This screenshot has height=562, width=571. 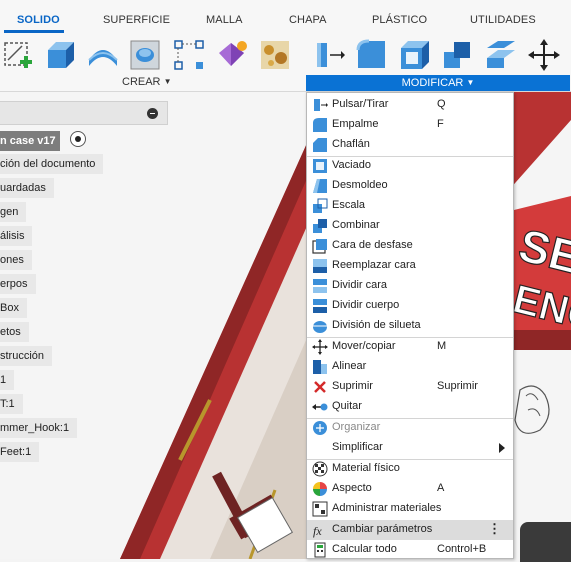 I want to click on menu-item-reemplazar-cara: Reemplazar cara, so click(x=410, y=266).